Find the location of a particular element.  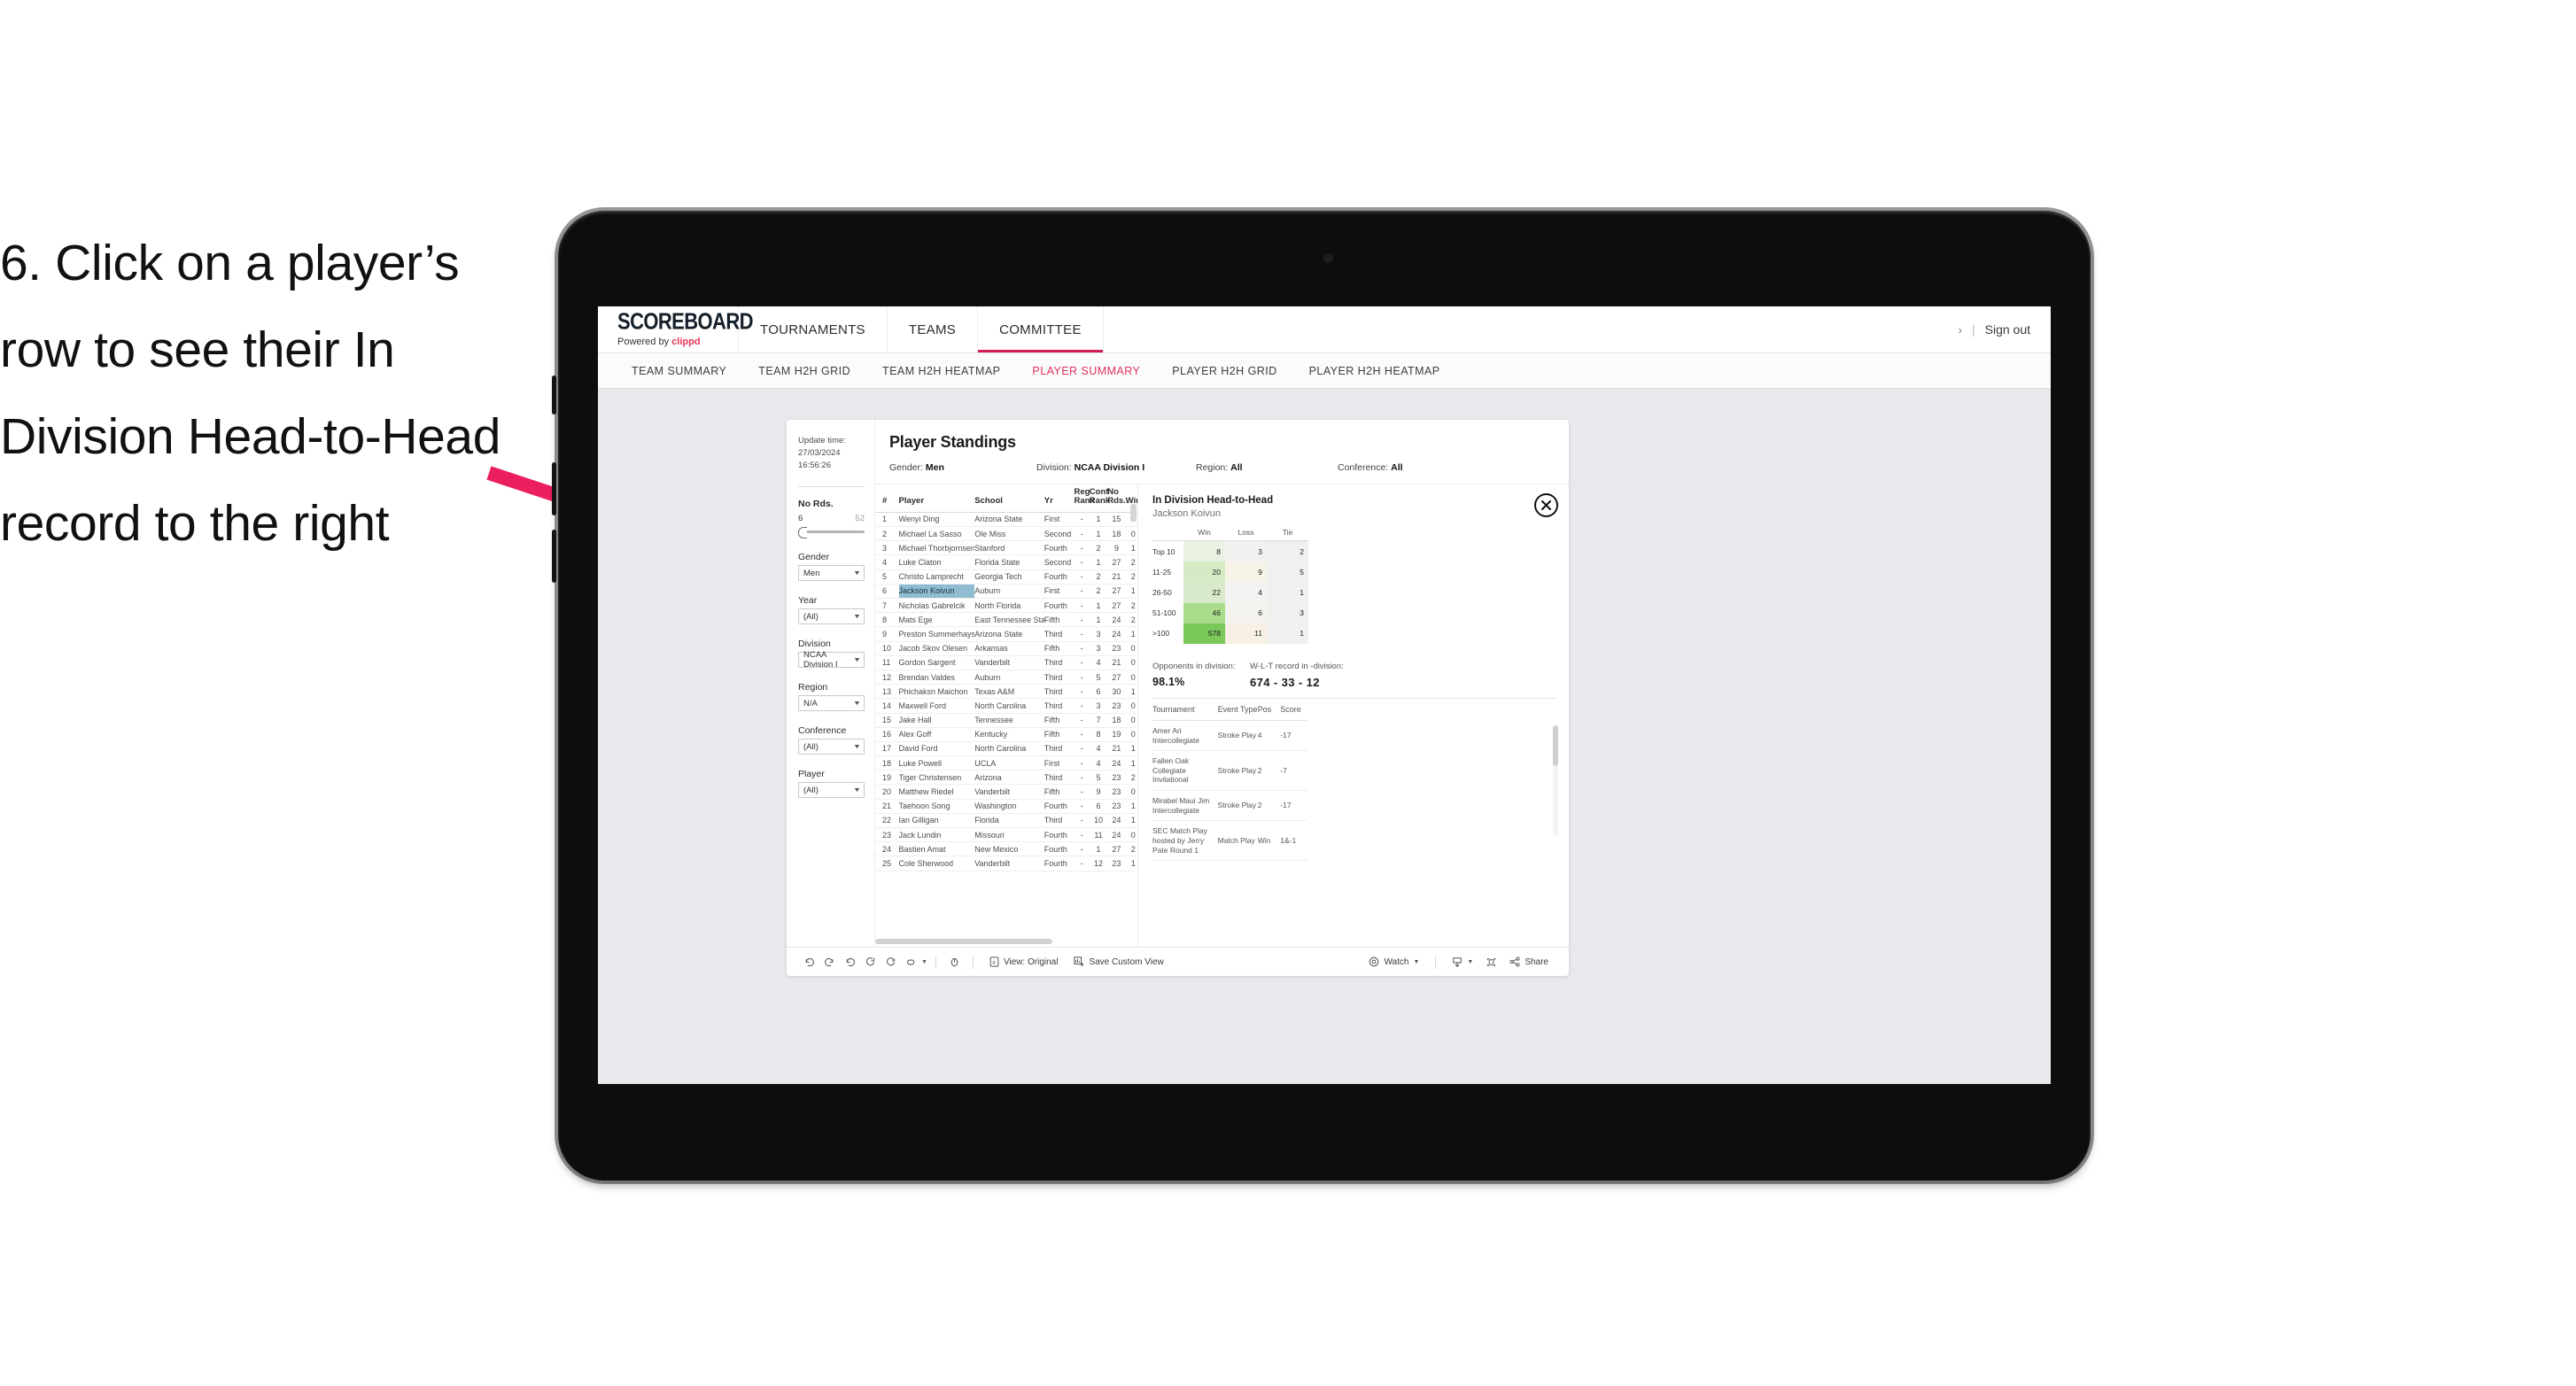

table-row: 14 Maxwell Ford North Carolina Third -3 23 0 is located at coordinates (1006, 706).